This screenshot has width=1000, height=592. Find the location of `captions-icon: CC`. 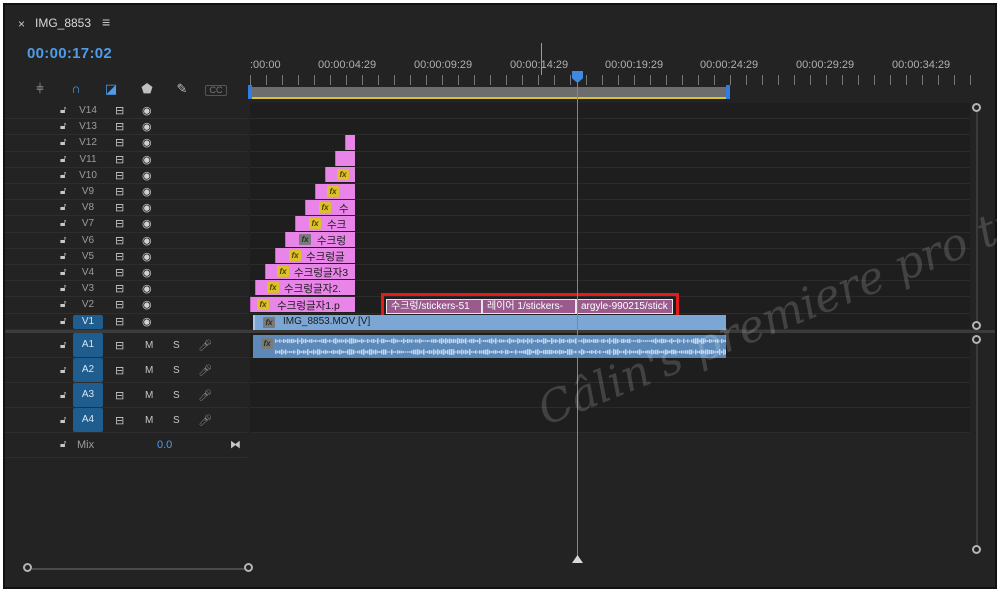

captions-icon: CC is located at coordinates (216, 90).